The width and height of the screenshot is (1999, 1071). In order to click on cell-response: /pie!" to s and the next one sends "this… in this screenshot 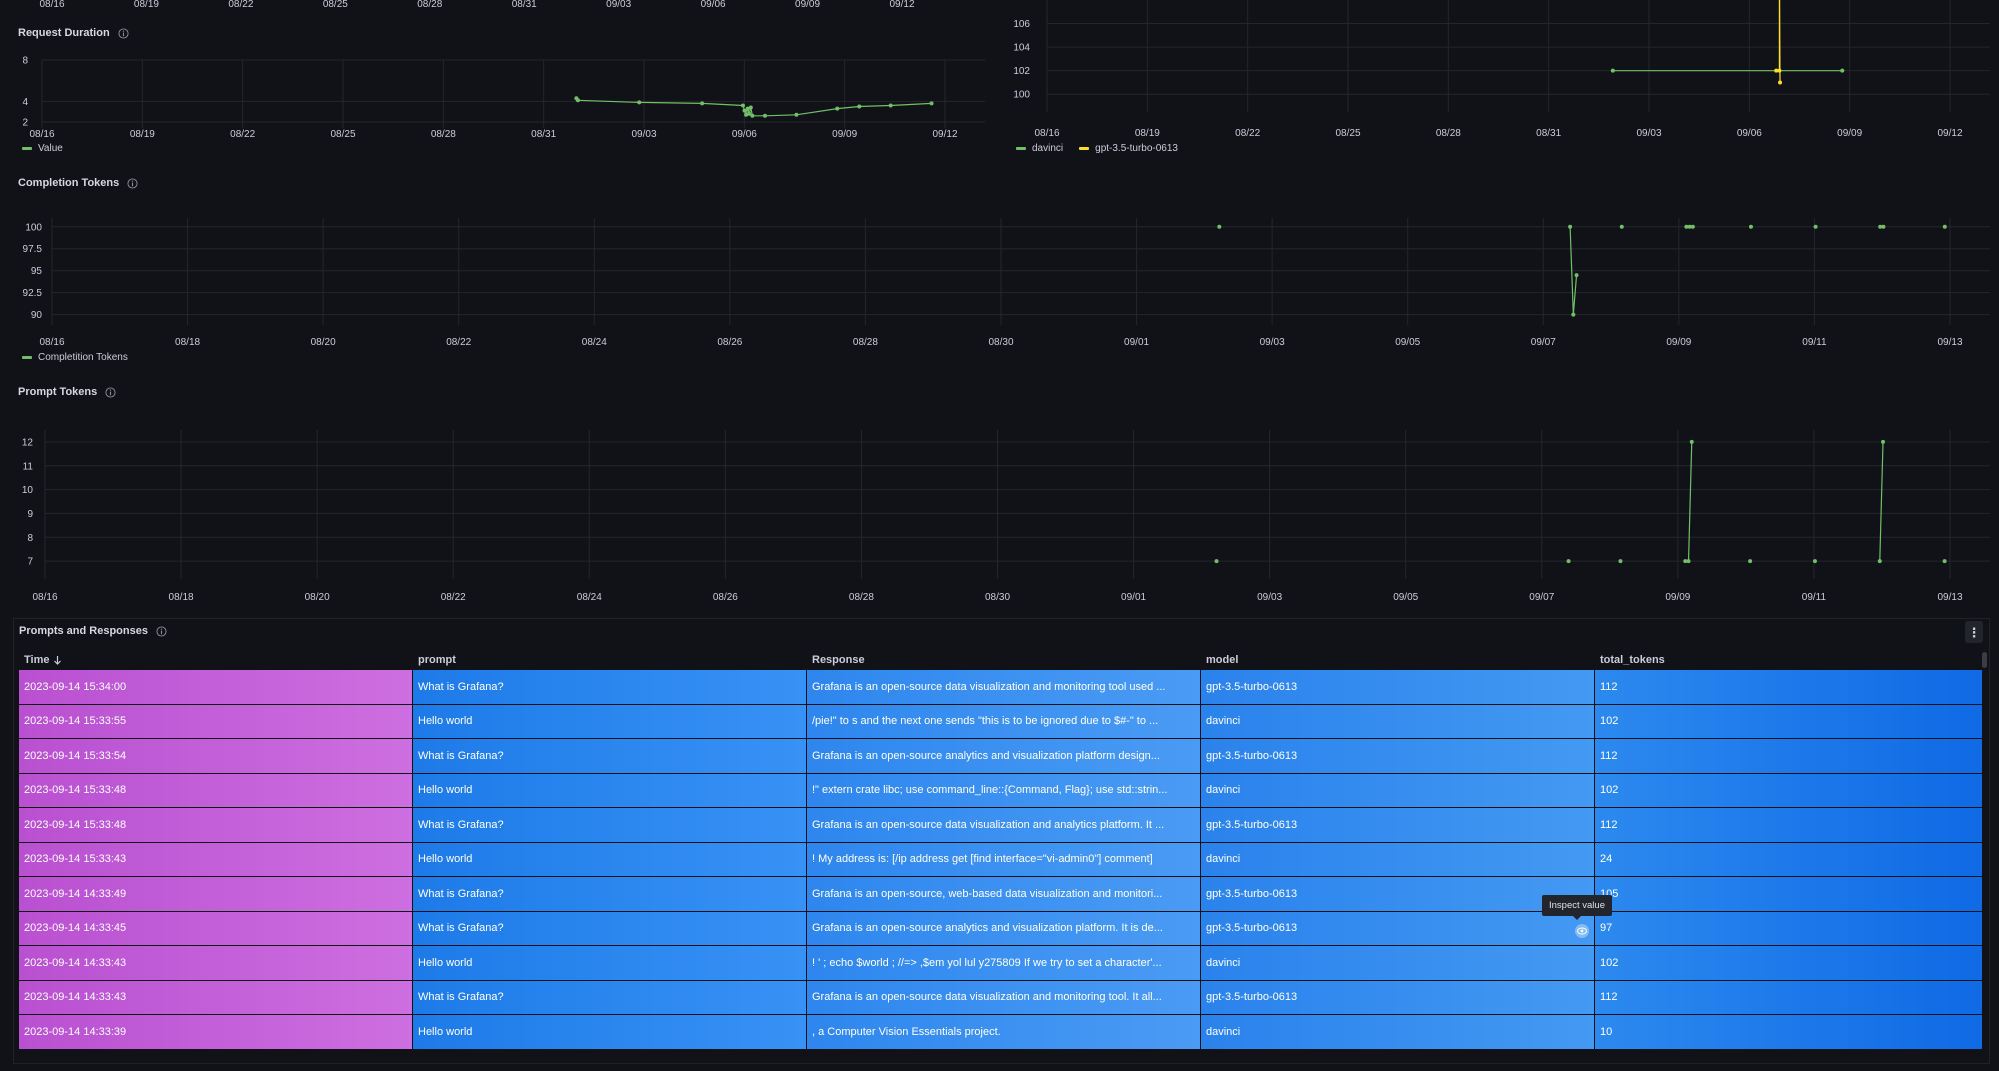, I will do `click(1004, 721)`.